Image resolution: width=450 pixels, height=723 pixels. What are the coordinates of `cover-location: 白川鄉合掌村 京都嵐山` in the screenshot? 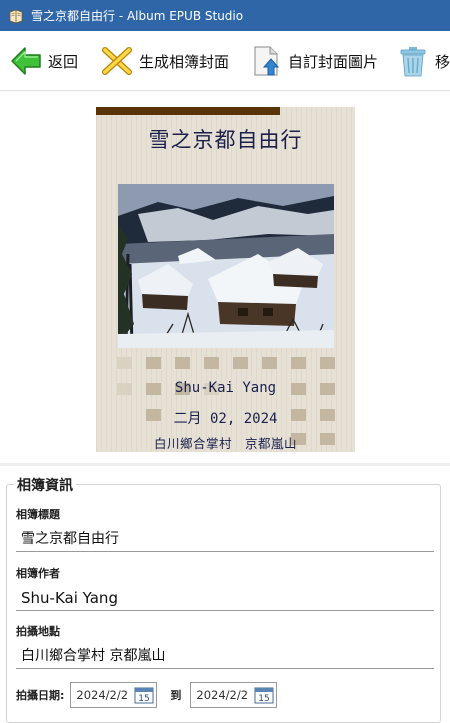 It's located at (225, 443).